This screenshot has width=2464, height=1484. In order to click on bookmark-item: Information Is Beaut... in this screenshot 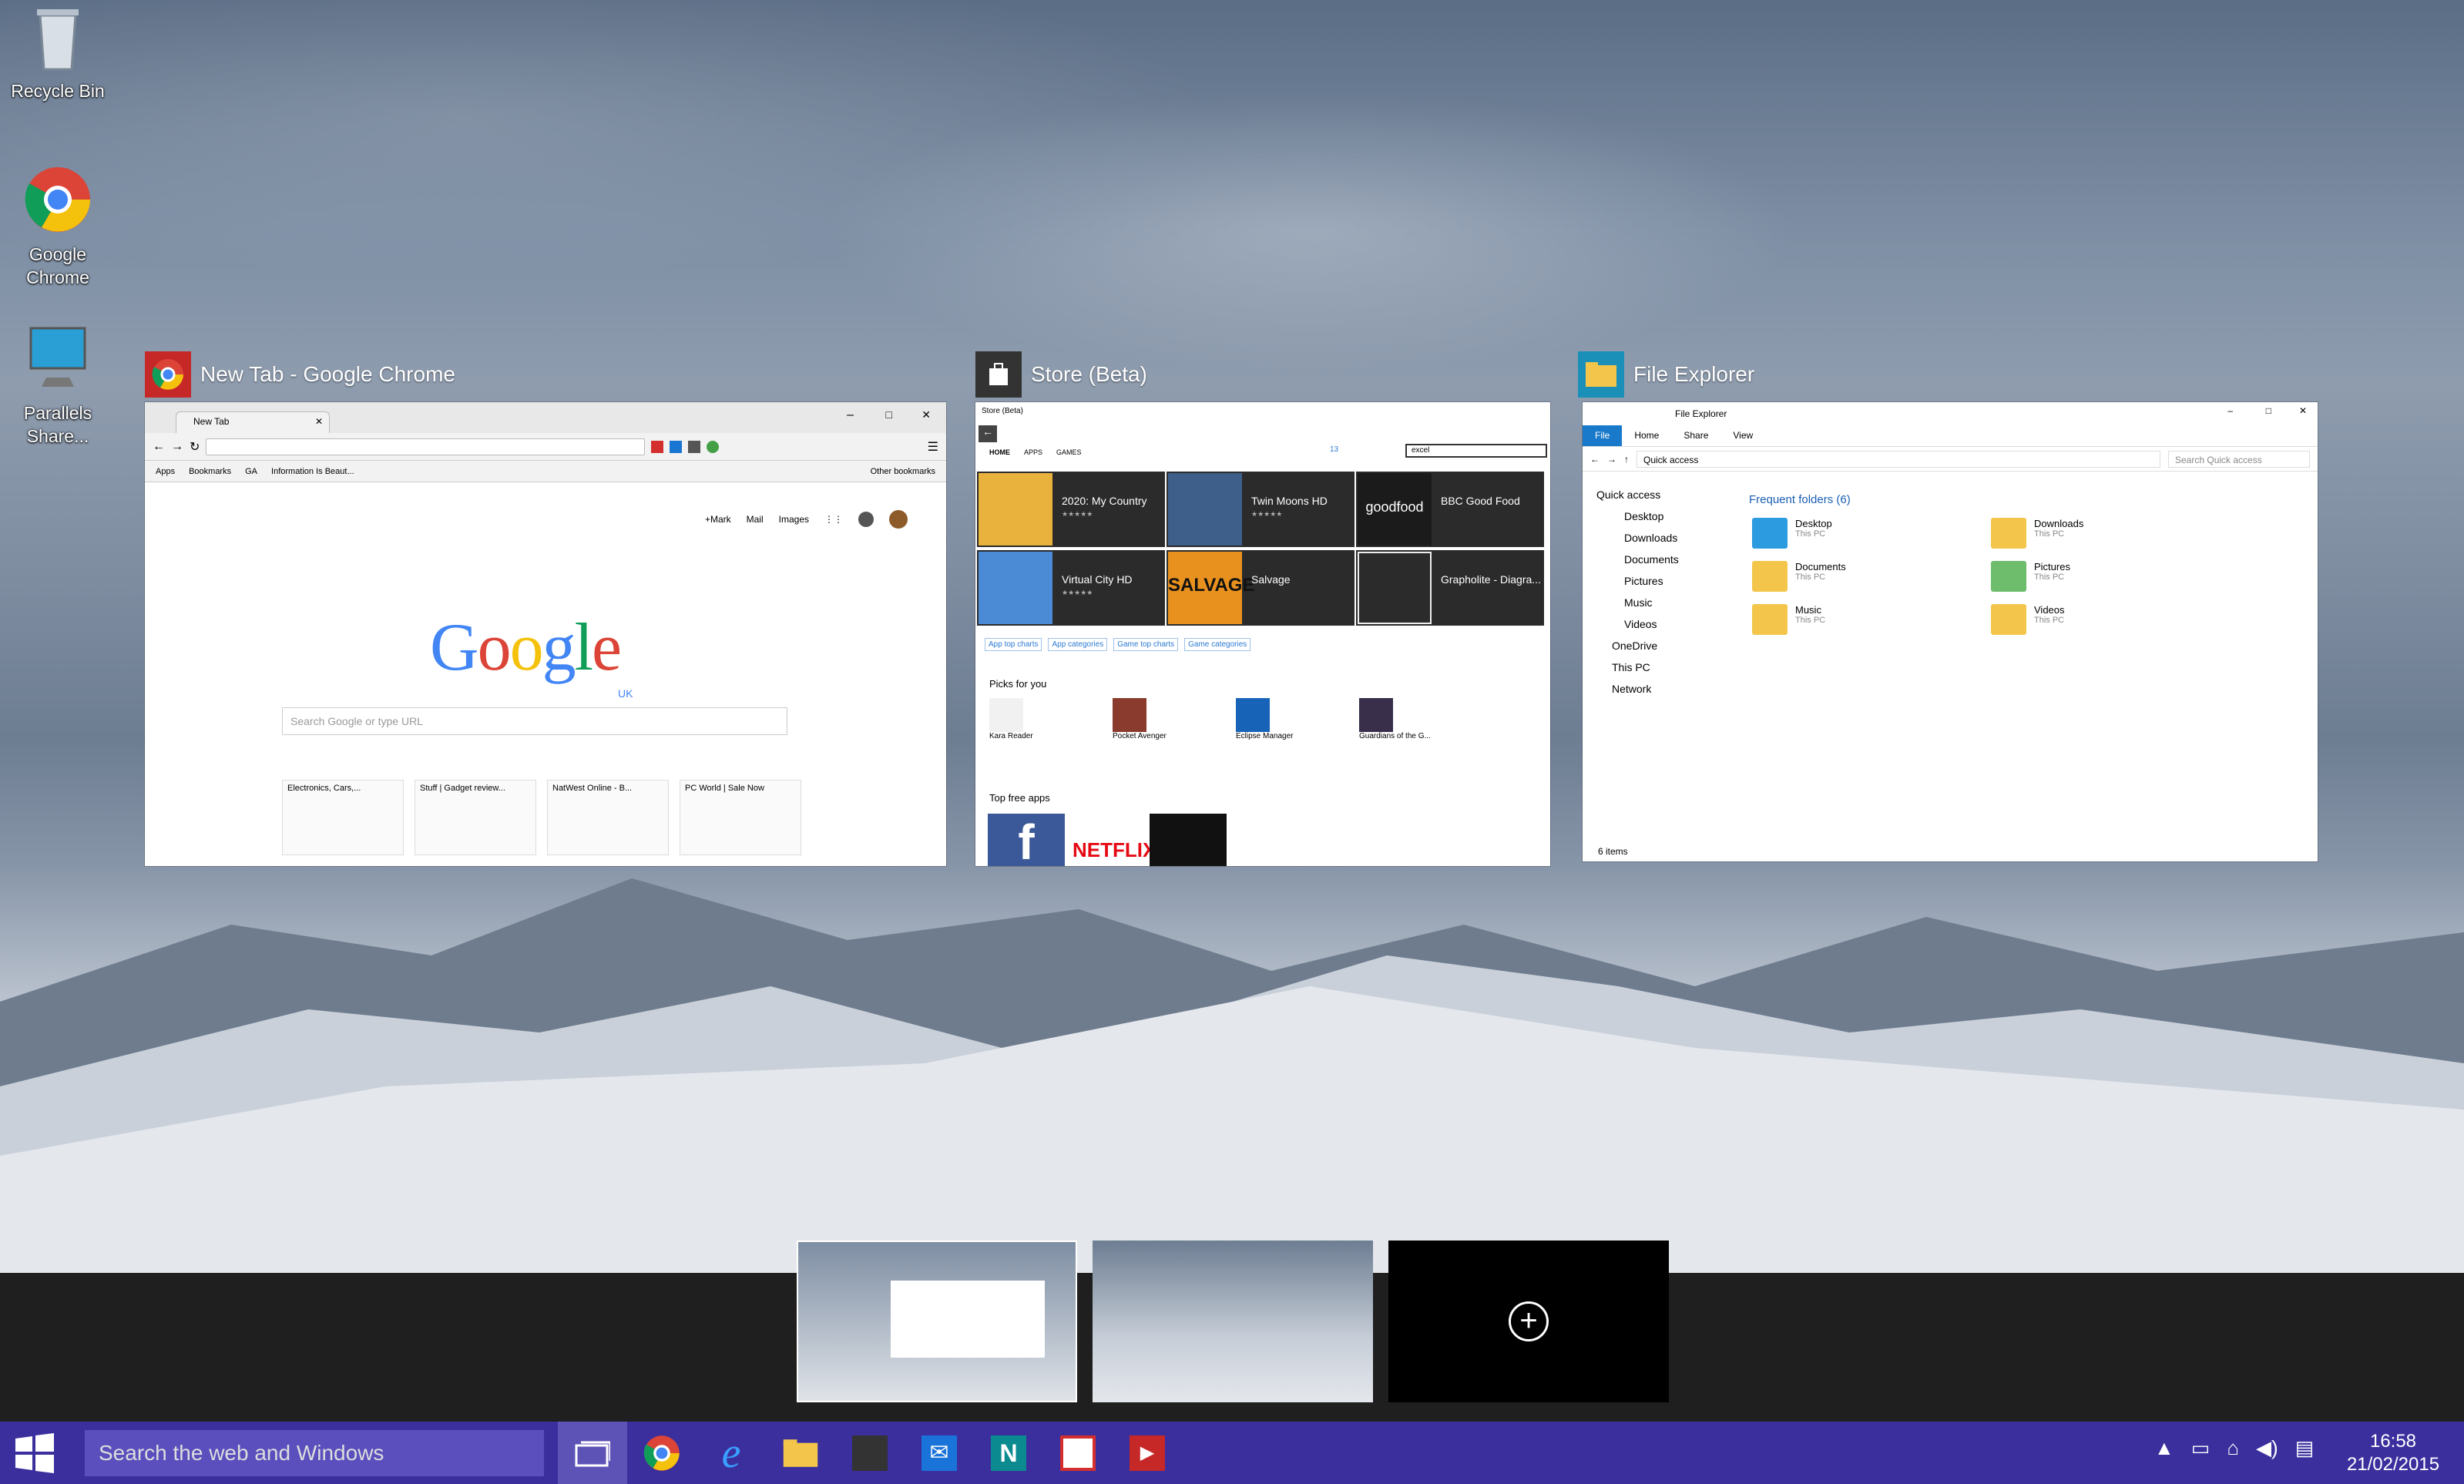, I will do `click(312, 471)`.